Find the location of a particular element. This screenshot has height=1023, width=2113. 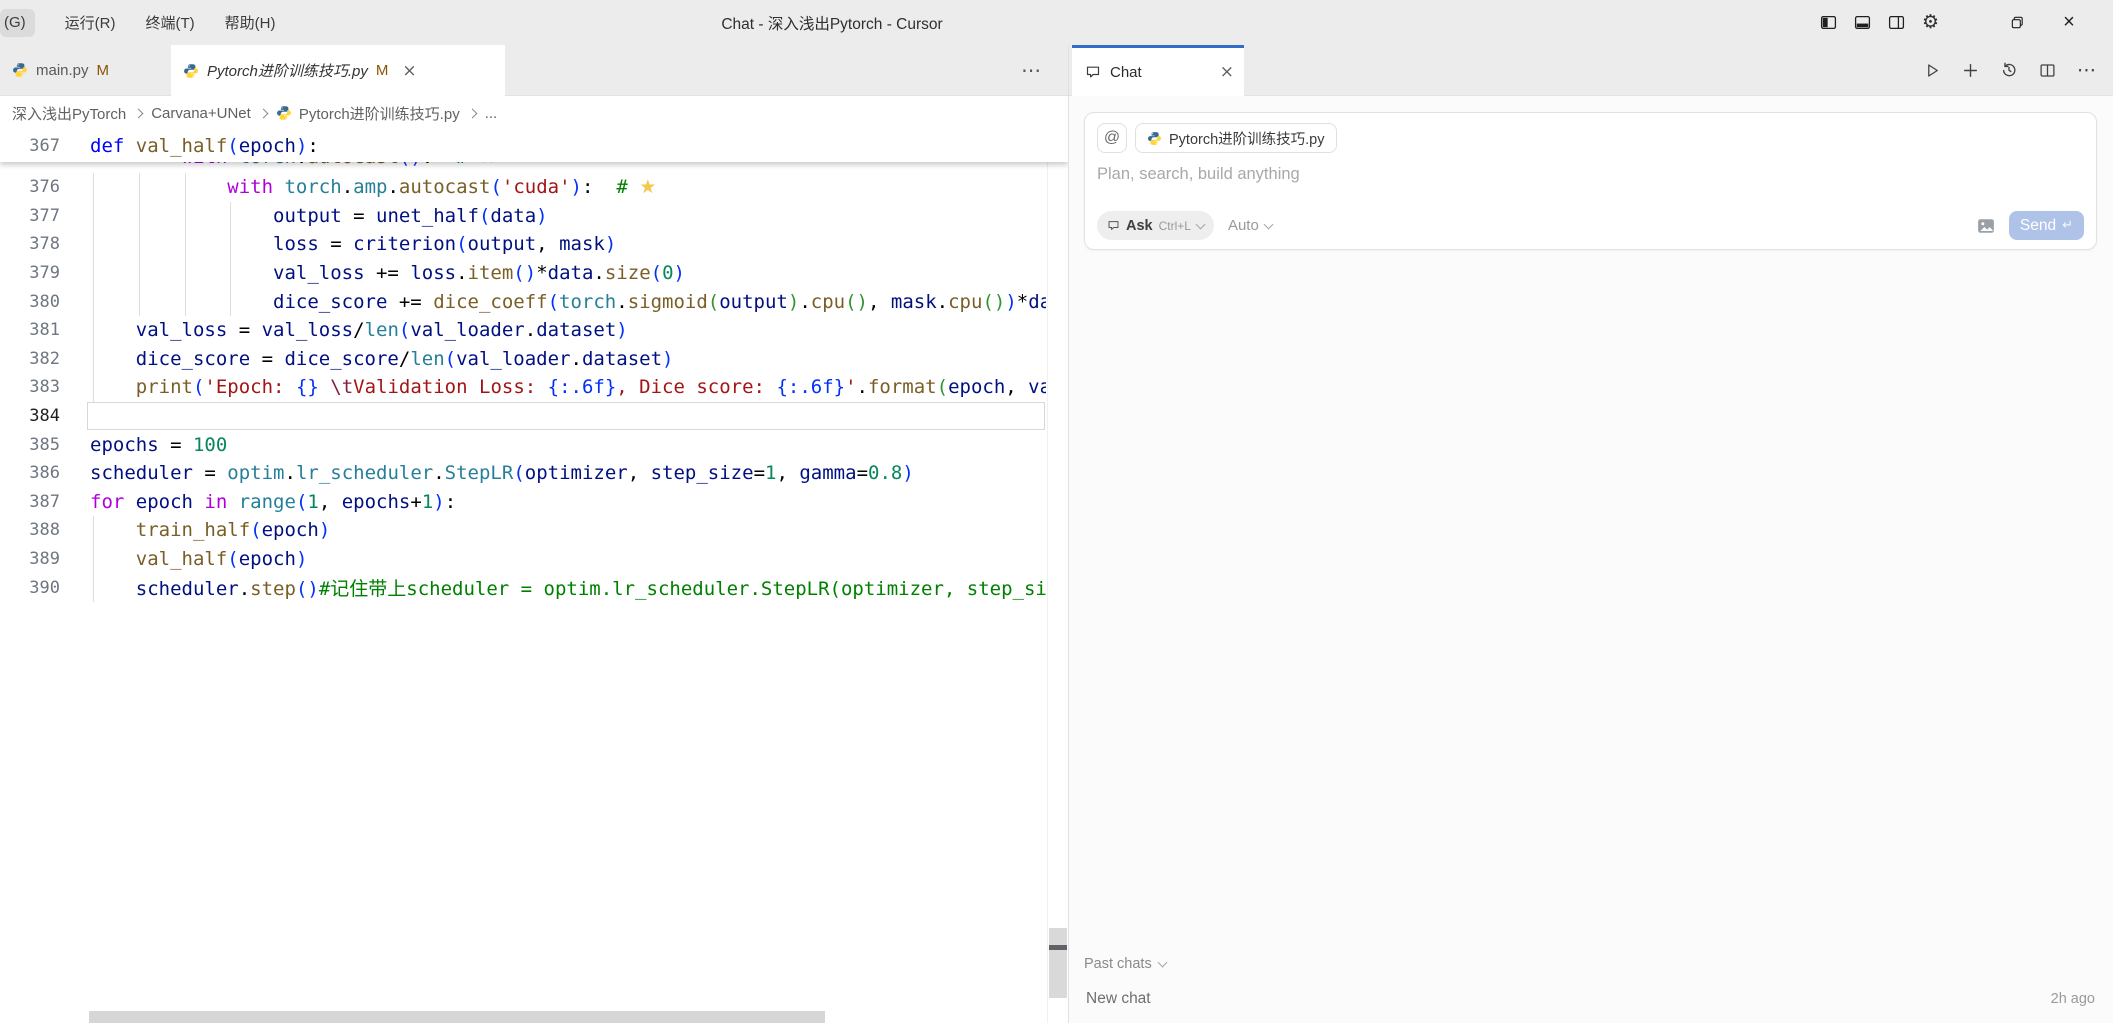

window-title: Chat - 深入浅出Pytorch - Cursor is located at coordinates (832, 24).